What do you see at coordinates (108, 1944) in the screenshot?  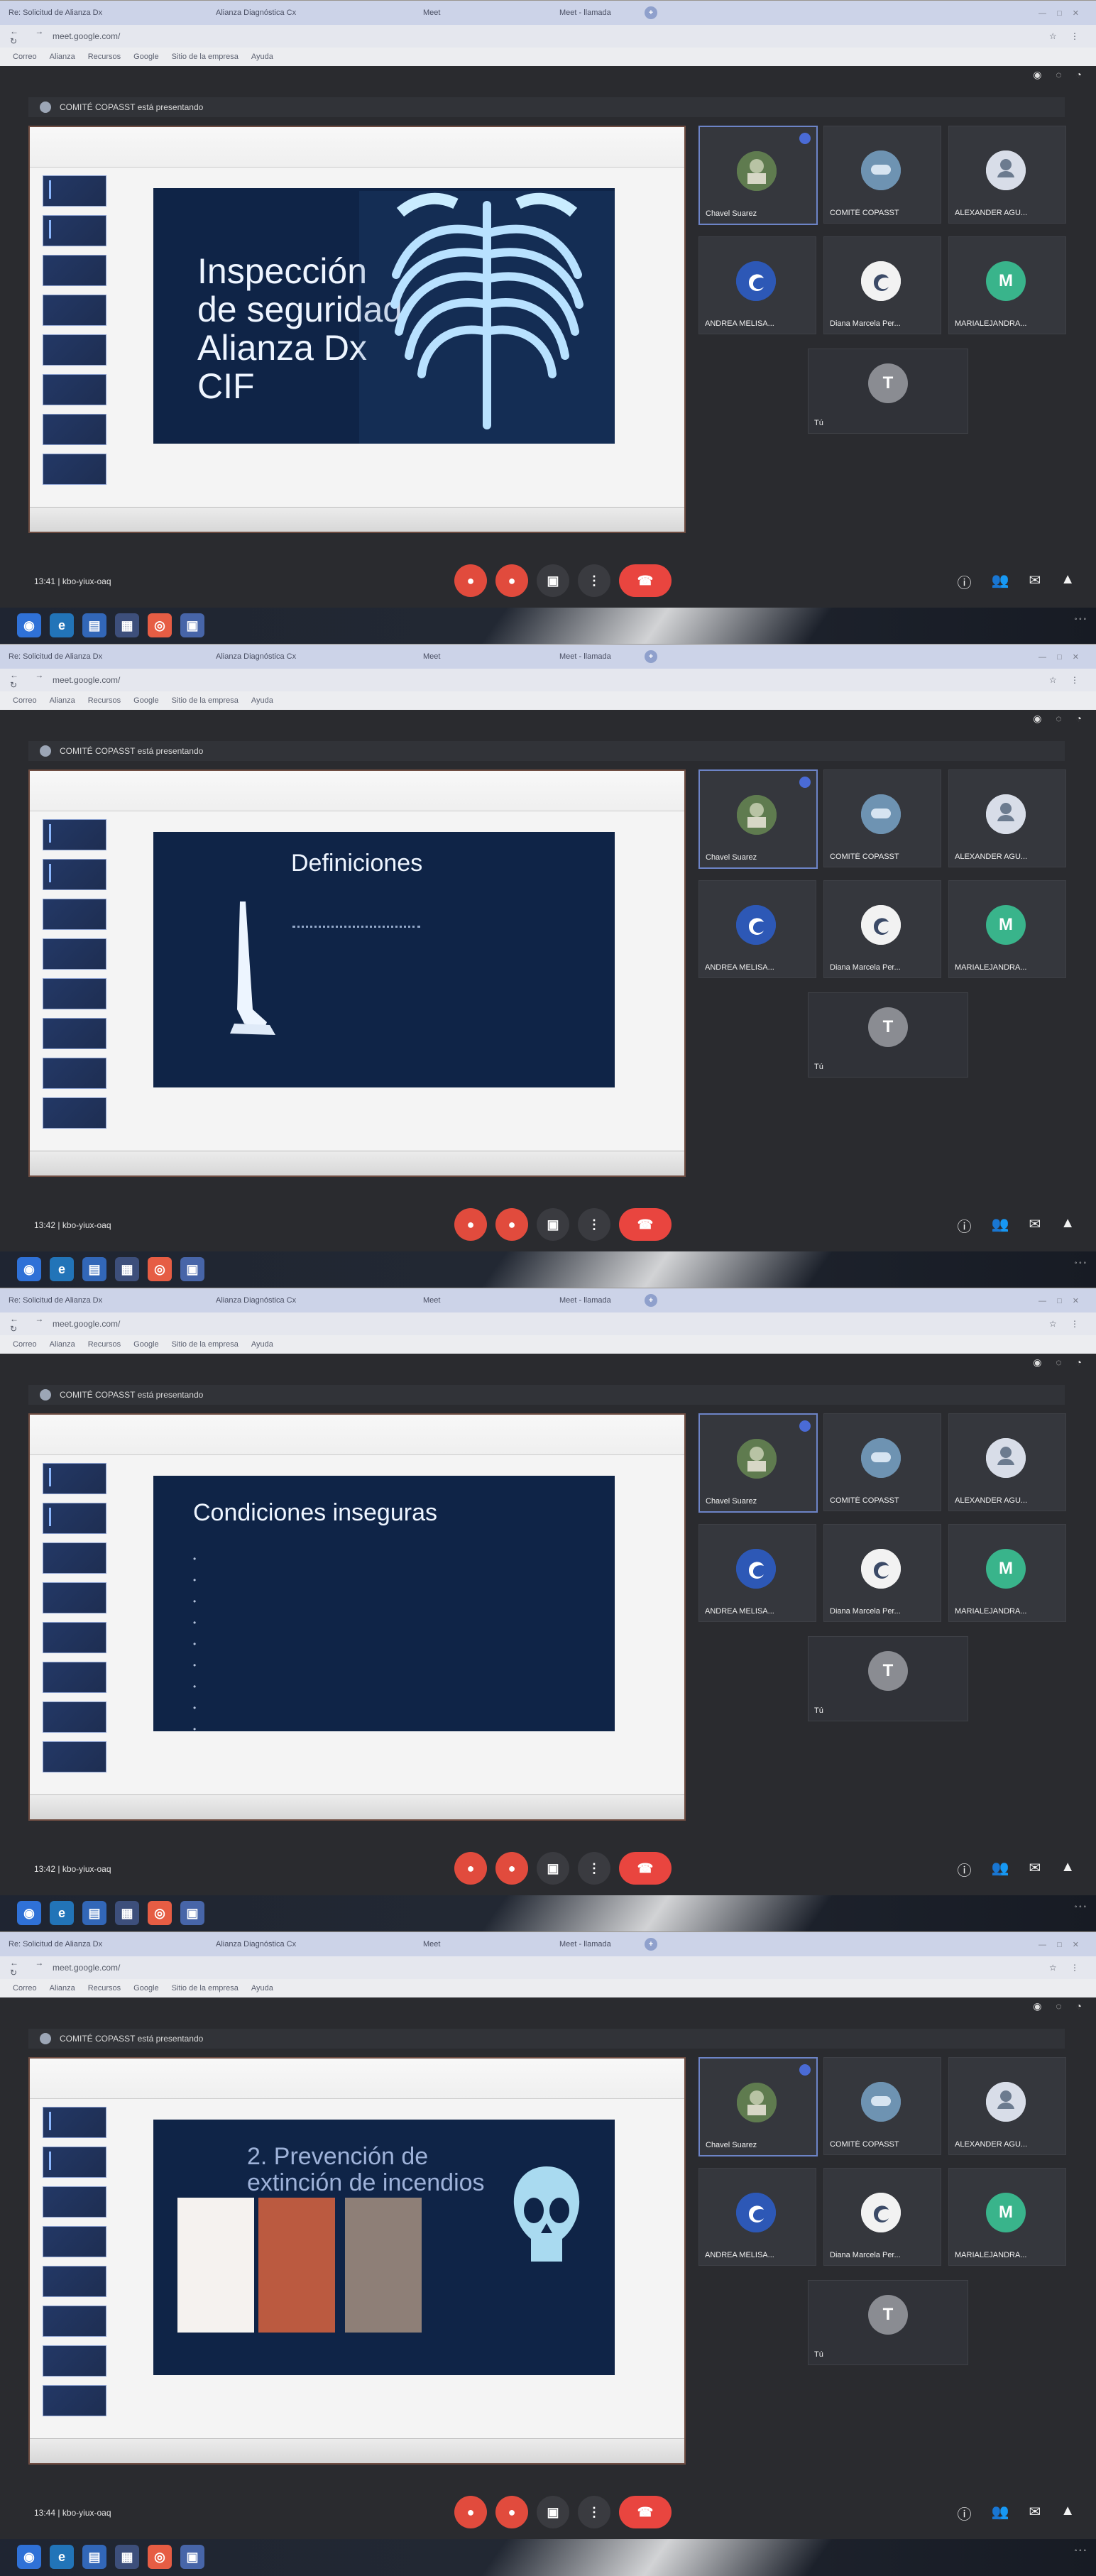 I see `browser-tab-1: Re: Solicitud de Alianza Dx` at bounding box center [108, 1944].